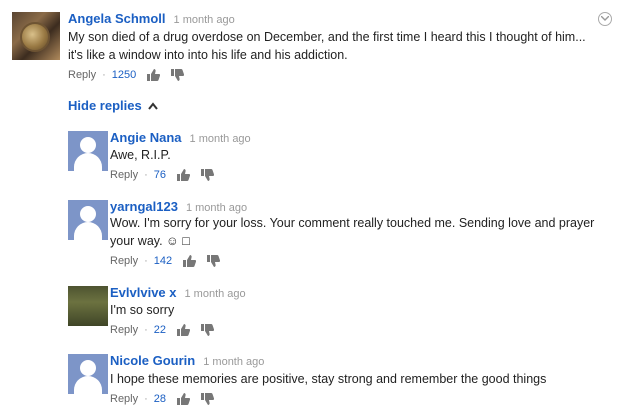 This screenshot has width=629, height=415. I want to click on like-count: 1250, so click(124, 75).